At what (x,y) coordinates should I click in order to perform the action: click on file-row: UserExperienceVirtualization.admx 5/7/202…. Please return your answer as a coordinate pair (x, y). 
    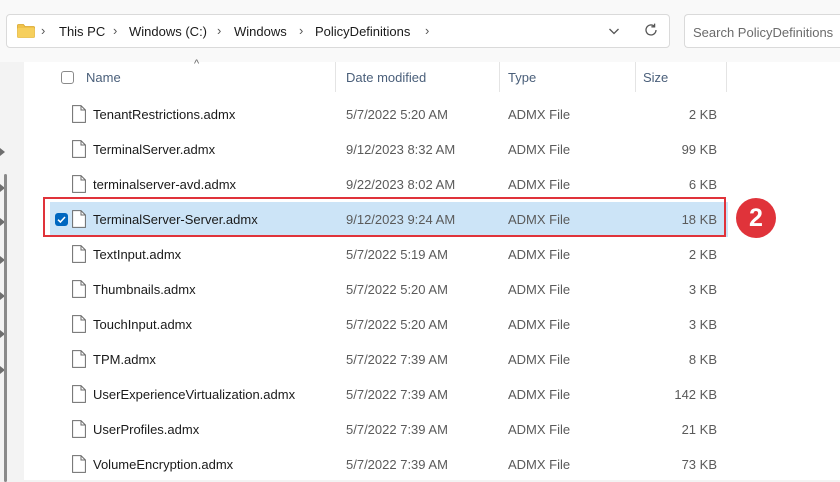
    Looking at the image, I should click on (432, 394).